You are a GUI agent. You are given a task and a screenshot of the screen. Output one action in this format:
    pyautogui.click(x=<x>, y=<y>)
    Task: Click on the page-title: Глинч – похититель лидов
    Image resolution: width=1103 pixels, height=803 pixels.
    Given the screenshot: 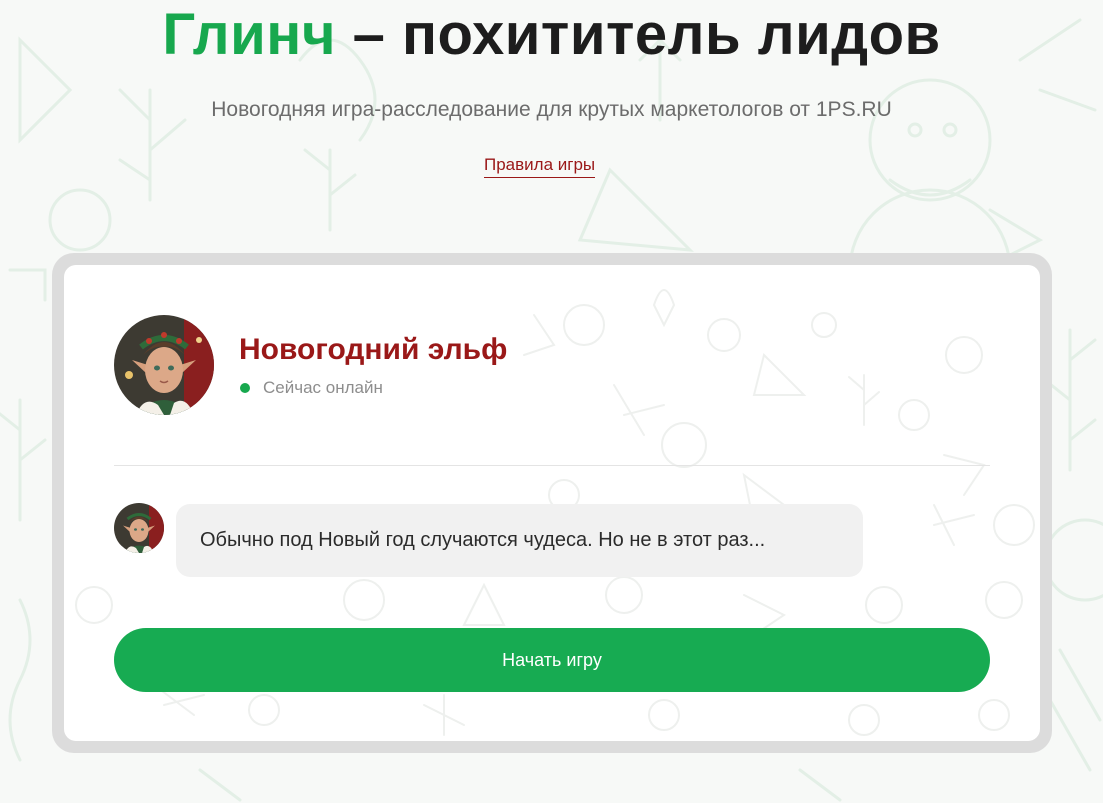 What is the action you would take?
    pyautogui.click(x=551, y=35)
    